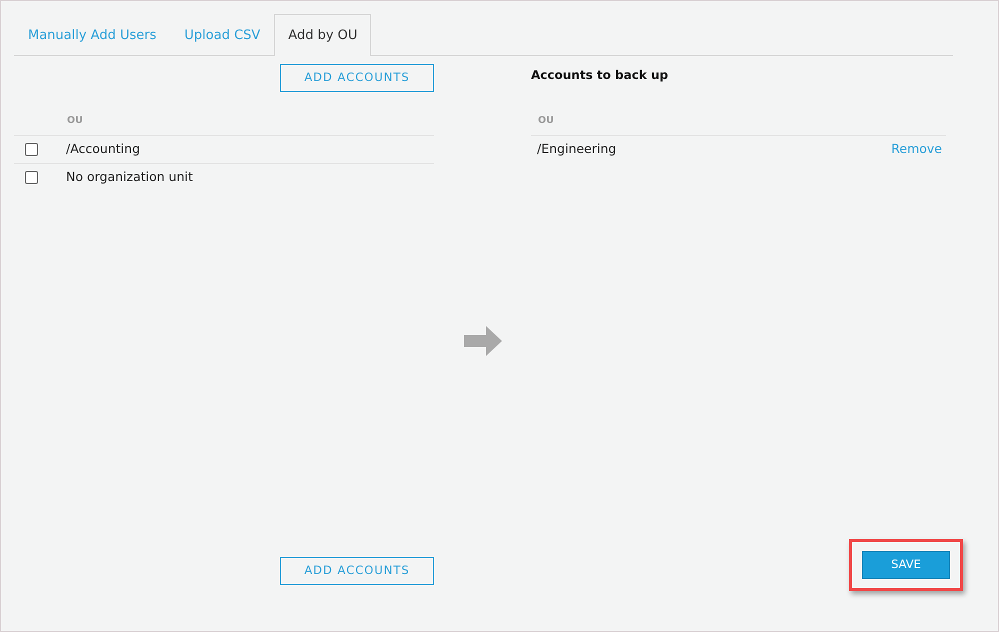 The image size is (999, 632). I want to click on remove-link: Remove, so click(916, 149).